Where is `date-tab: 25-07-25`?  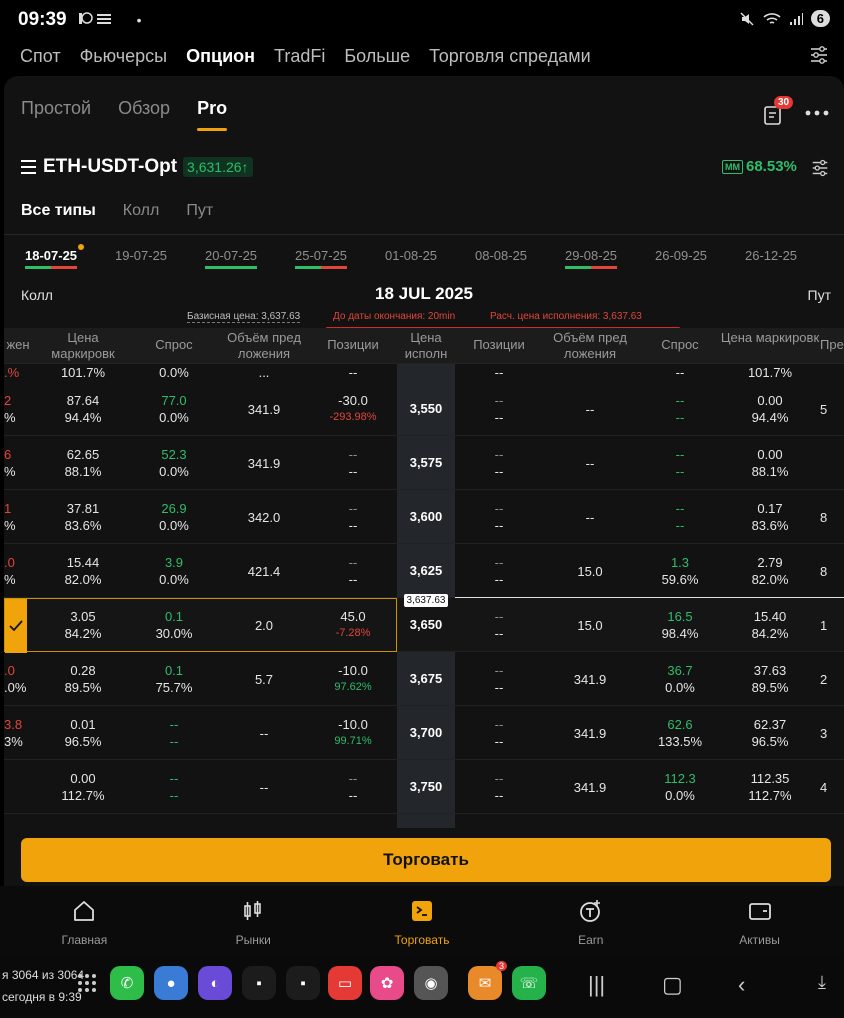
date-tab: 25-07-25 is located at coordinates (321, 258).